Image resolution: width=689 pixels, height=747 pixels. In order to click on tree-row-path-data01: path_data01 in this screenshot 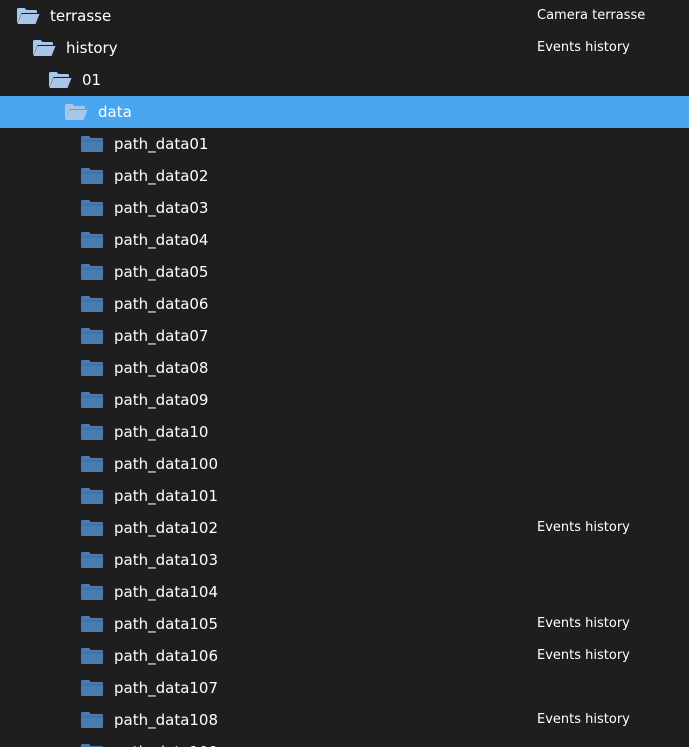, I will do `click(344, 144)`.